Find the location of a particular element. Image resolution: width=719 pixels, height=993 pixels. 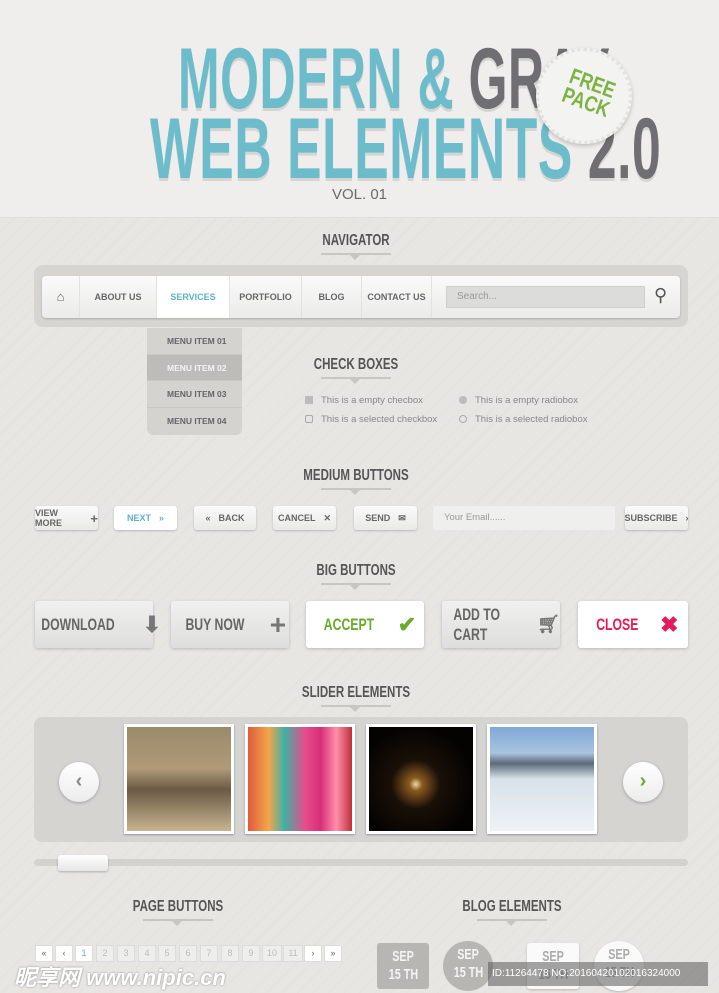

blog-date-circle-dark: SEP 15 TH is located at coordinates (468, 966).